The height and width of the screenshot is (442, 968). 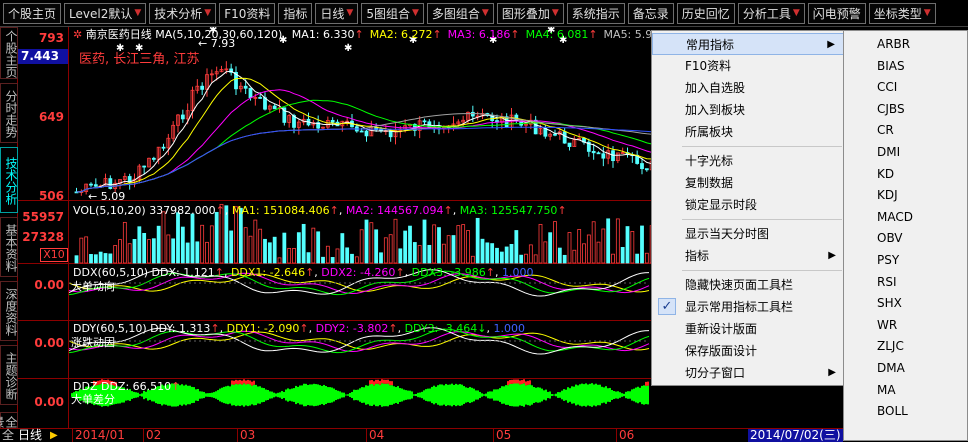 I want to click on side-tab-0: 个股主页, so click(x=9, y=53).